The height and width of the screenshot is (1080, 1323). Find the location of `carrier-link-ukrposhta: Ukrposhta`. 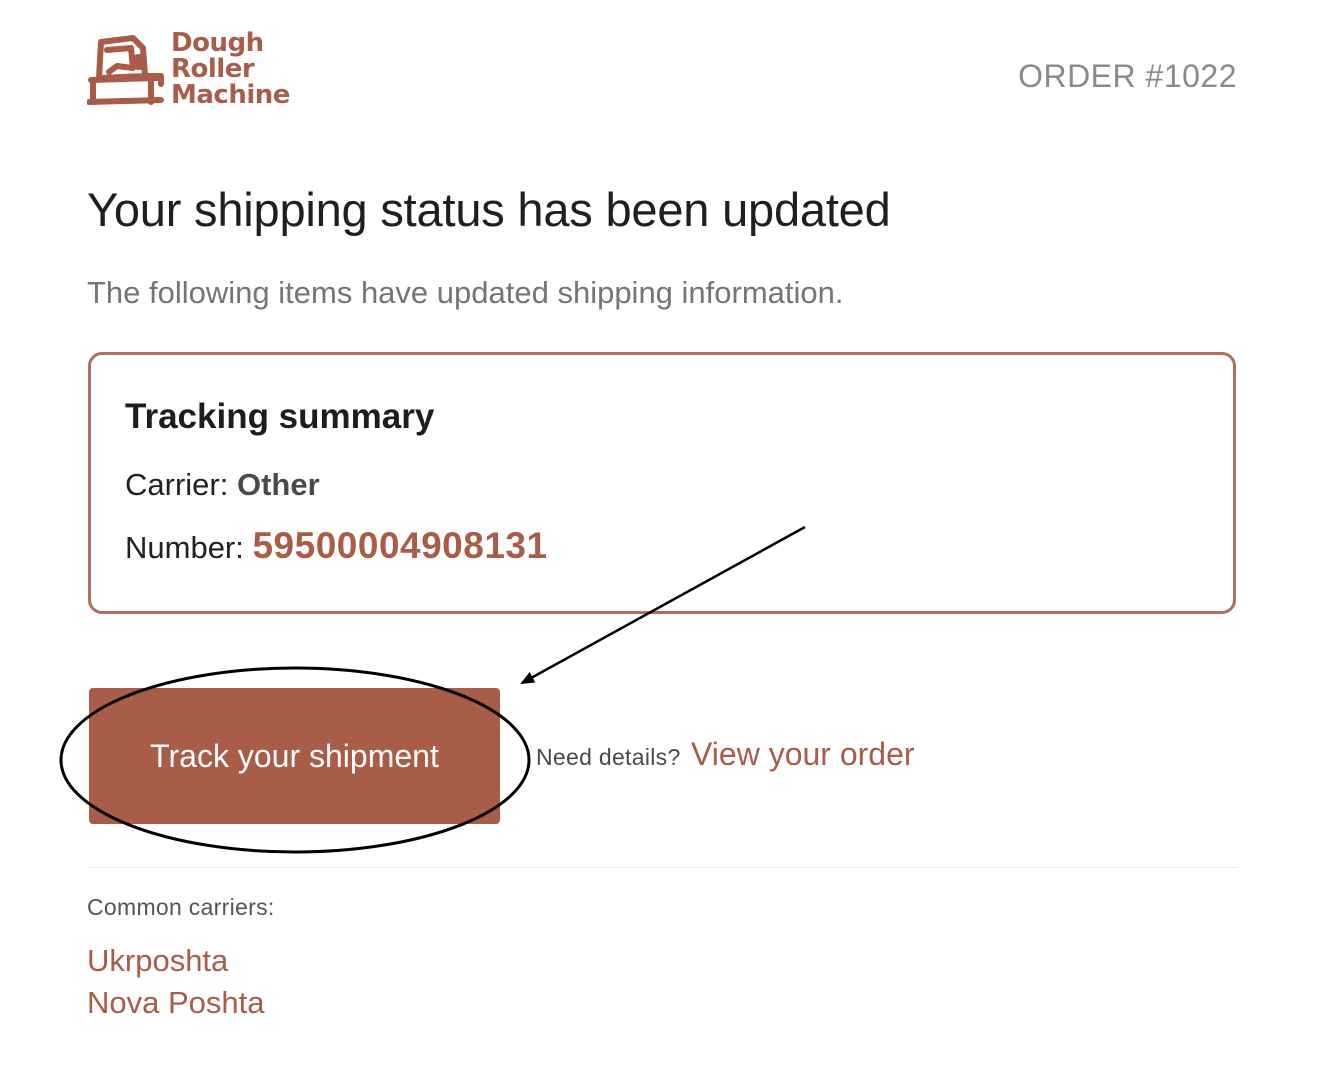

carrier-link-ukrposhta: Ukrposhta is located at coordinates (176, 961).